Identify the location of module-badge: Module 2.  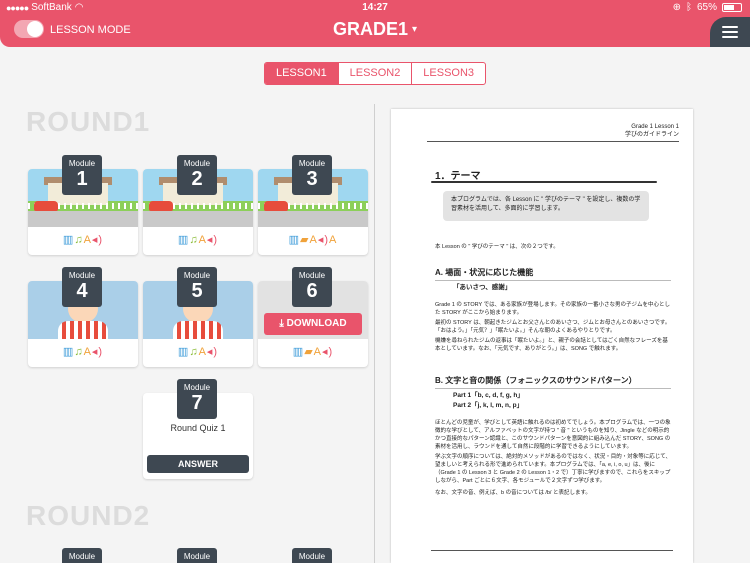
(197, 175).